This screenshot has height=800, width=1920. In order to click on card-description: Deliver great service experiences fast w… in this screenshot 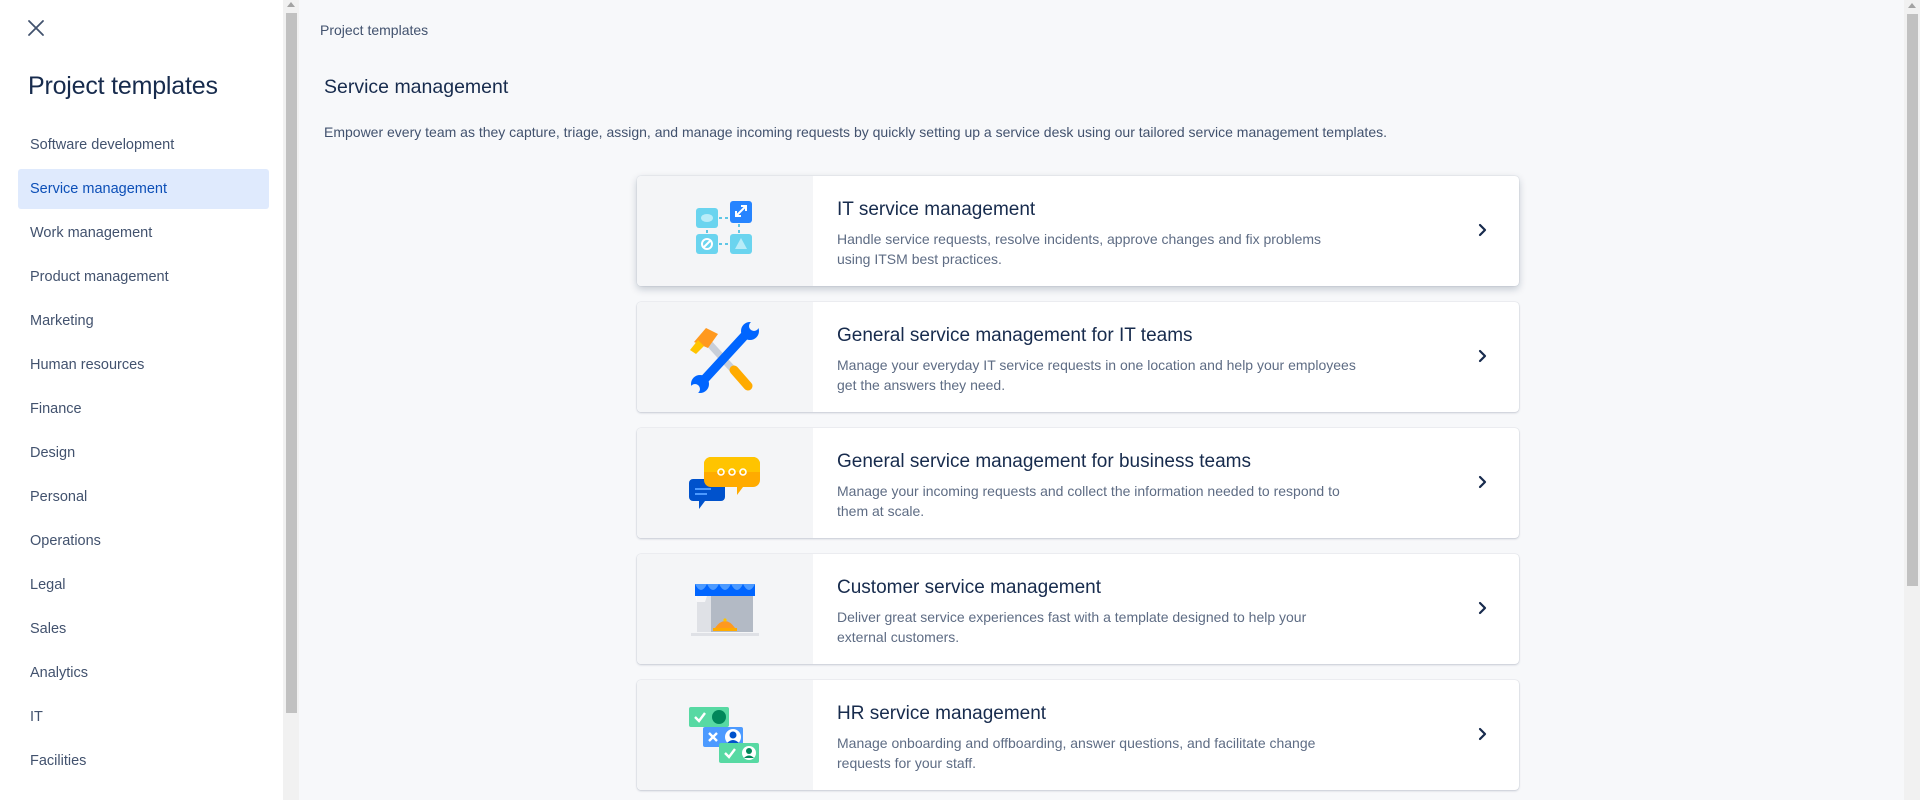, I will do `click(1072, 627)`.